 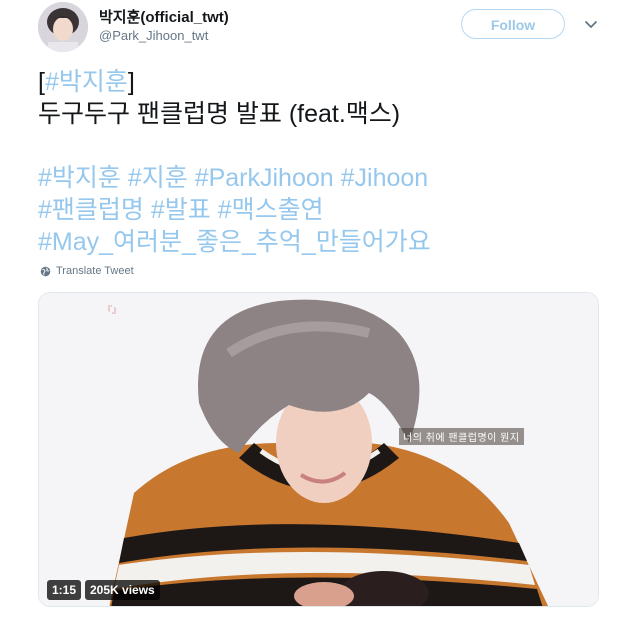 What do you see at coordinates (153, 35) in the screenshot?
I see `author-handle: @Park_Jihoon_twt` at bounding box center [153, 35].